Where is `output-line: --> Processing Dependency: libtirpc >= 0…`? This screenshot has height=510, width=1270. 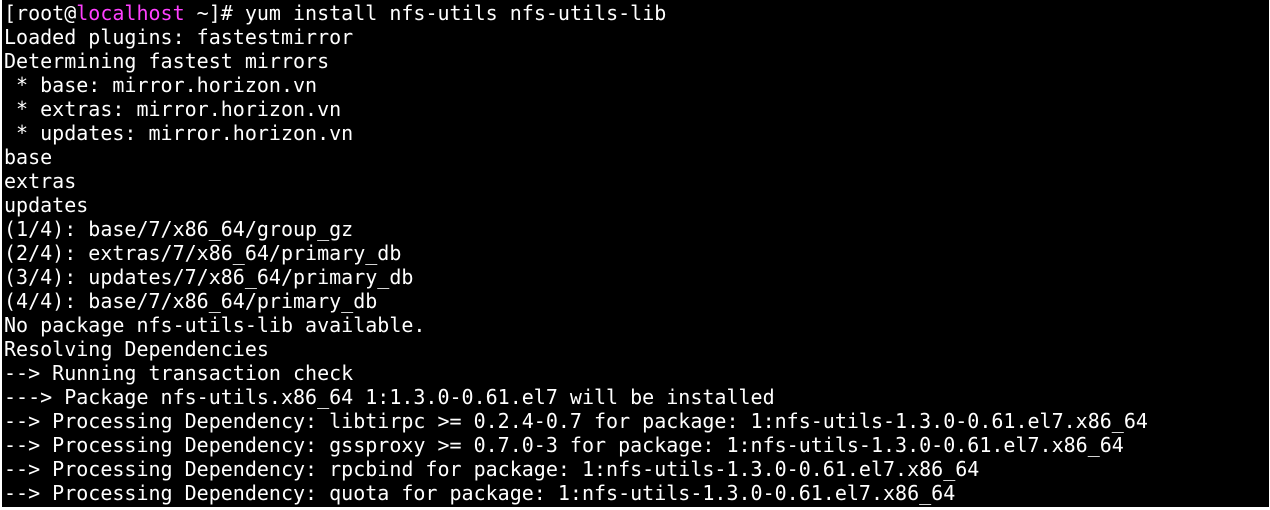
output-line: --> Processing Dependency: libtirpc >= 0… is located at coordinates (576, 421).